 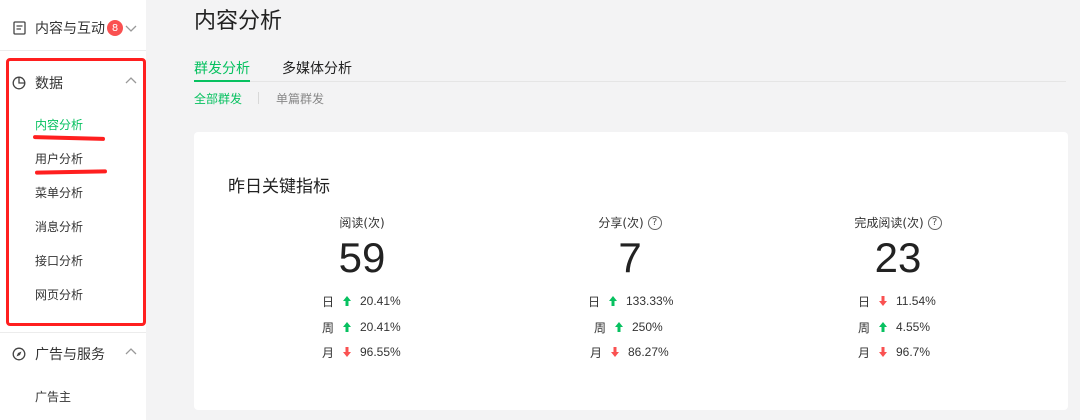 I want to click on notification-badge: 8, so click(x=115, y=28).